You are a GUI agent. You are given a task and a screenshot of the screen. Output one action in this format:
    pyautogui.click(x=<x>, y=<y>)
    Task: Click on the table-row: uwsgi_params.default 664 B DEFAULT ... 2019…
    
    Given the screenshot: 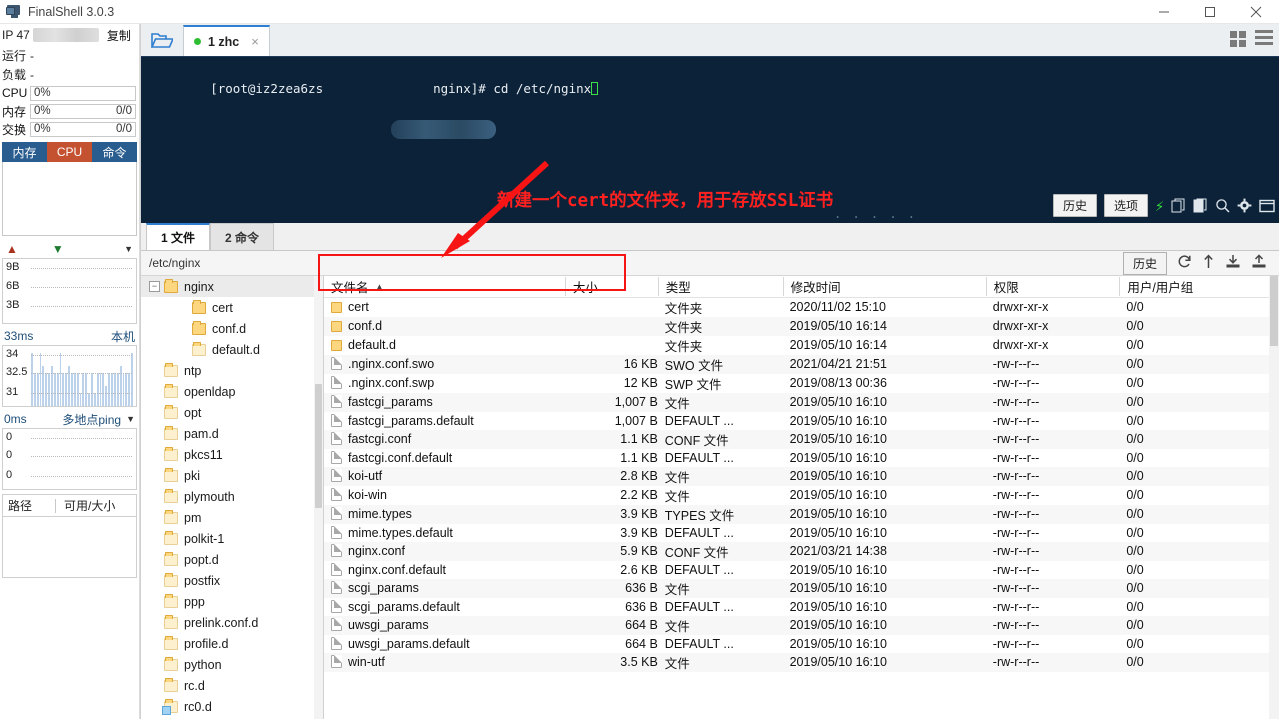 What is the action you would take?
    pyautogui.click(x=801, y=644)
    